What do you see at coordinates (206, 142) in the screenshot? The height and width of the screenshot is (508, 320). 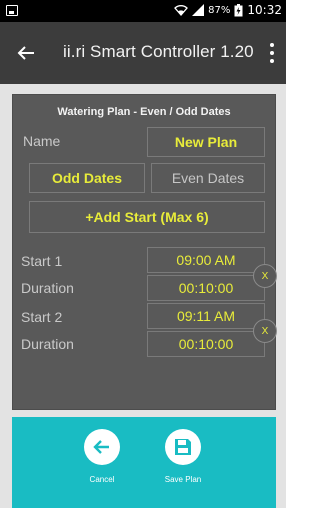 I see `plan-name-field: New Plan` at bounding box center [206, 142].